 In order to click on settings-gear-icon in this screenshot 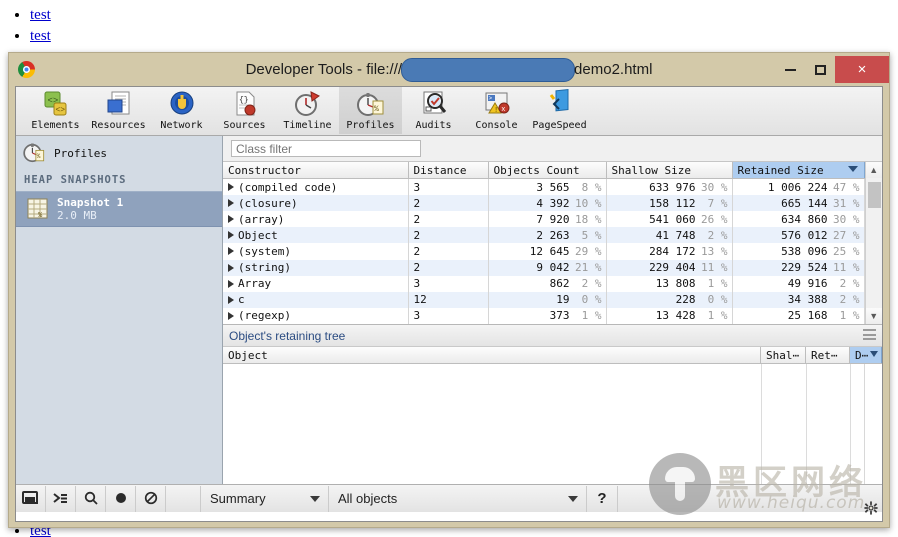, I will do `click(871, 508)`.